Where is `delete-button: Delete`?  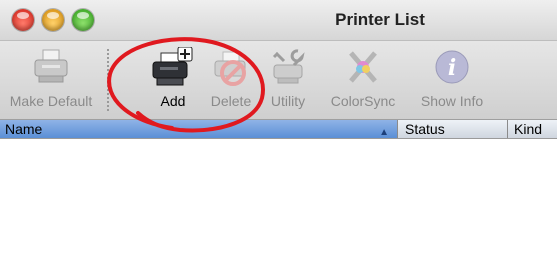 delete-button: Delete is located at coordinates (231, 78).